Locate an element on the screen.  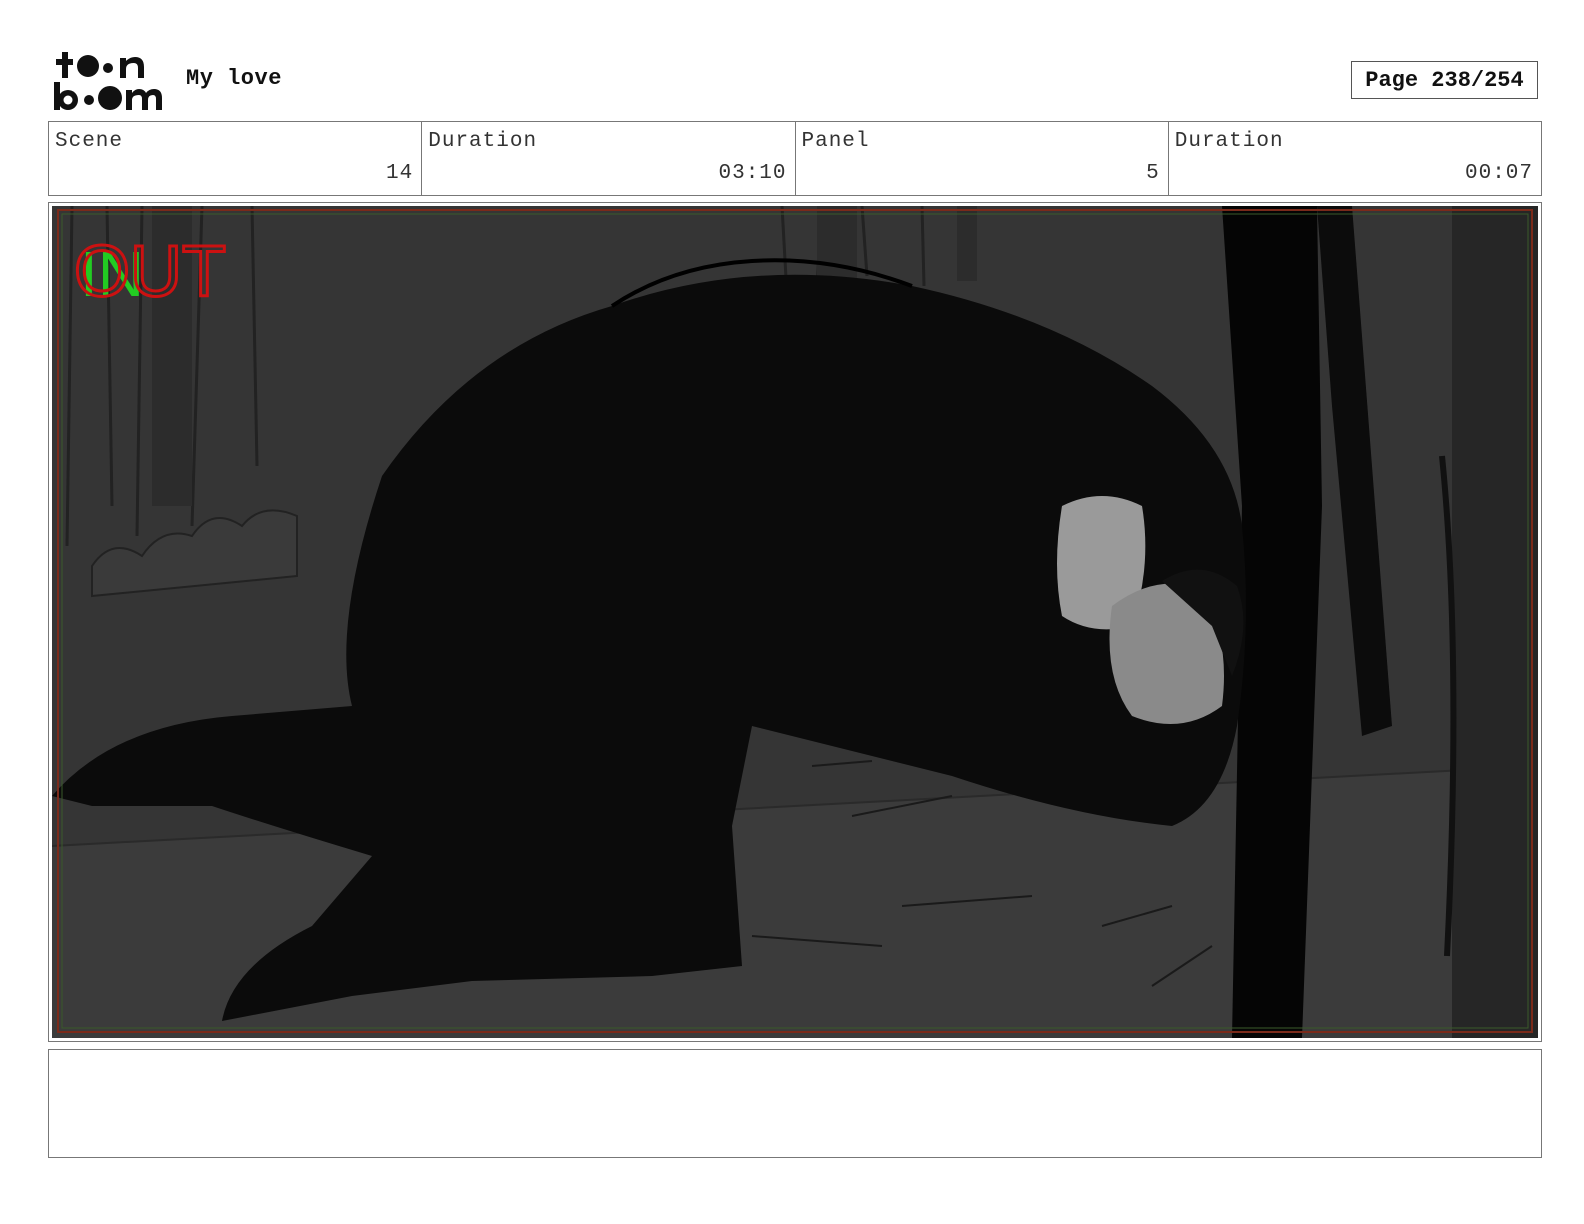
panel-duration-value: 00:07 is located at coordinates (1498, 173).